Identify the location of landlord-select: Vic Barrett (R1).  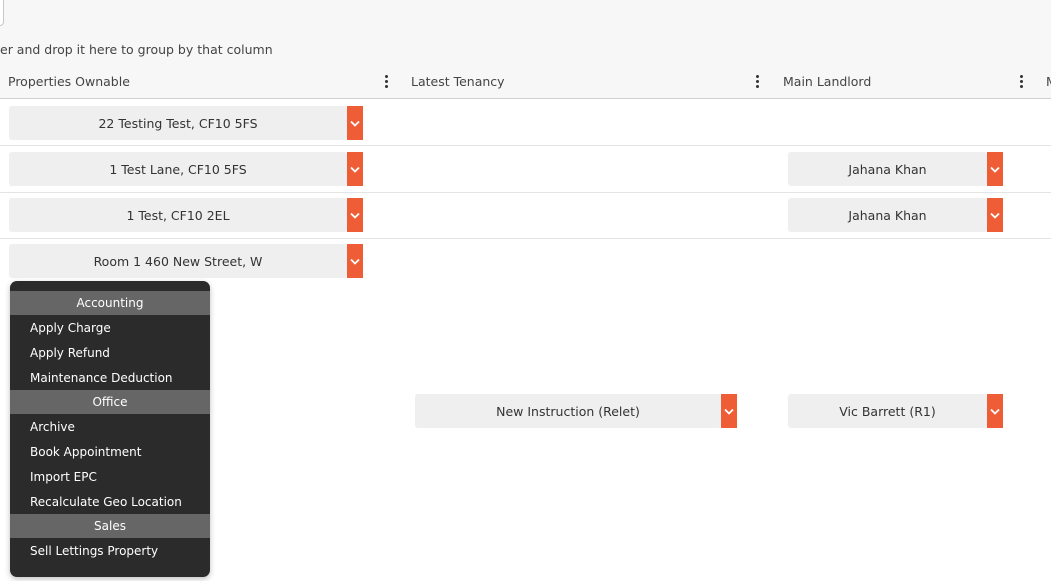
(887, 411).